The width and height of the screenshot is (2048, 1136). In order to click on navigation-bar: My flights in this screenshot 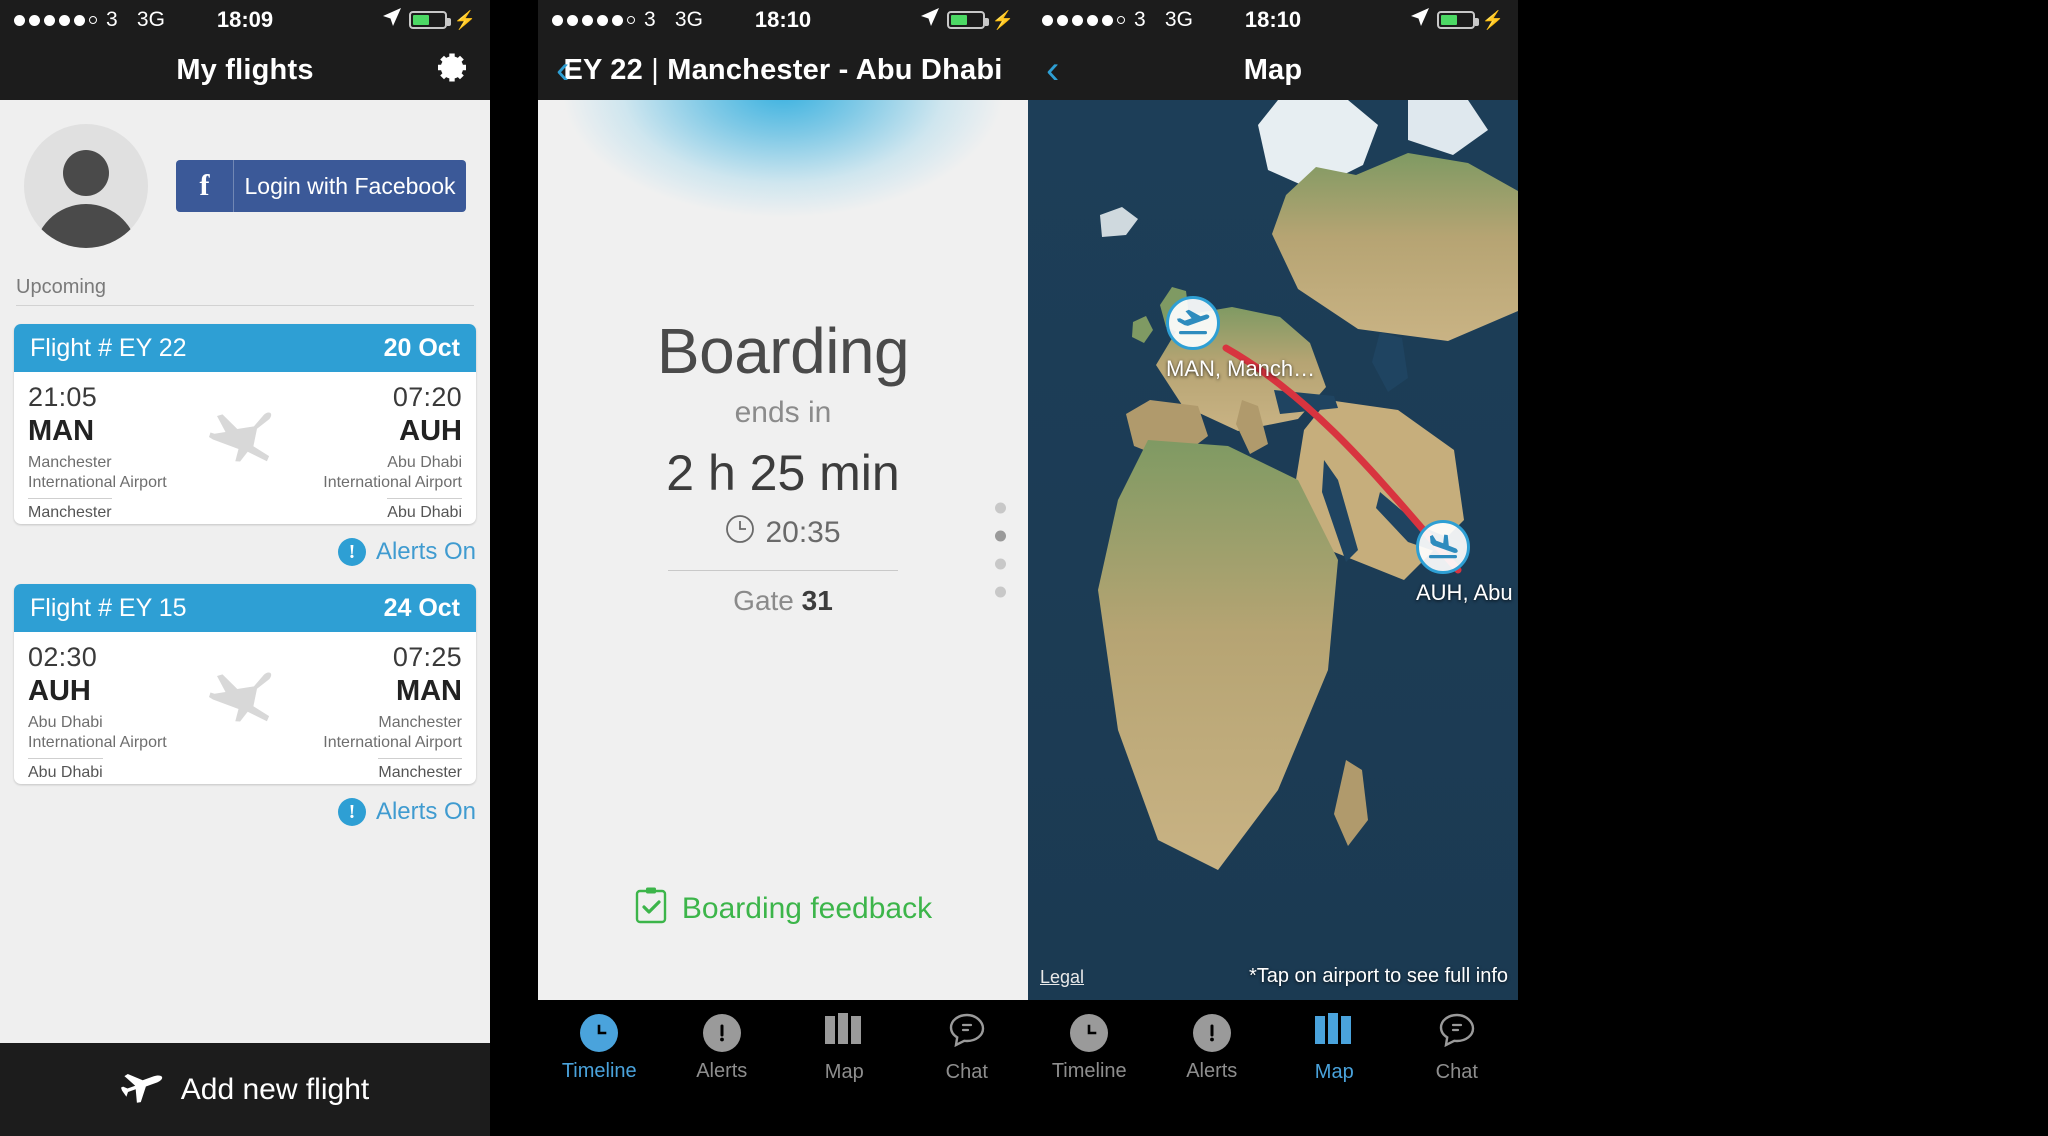, I will do `click(245, 70)`.